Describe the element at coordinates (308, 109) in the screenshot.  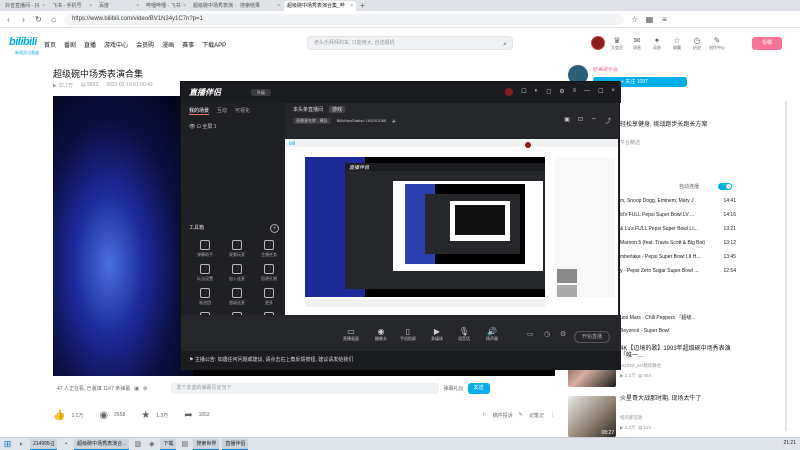
I see `tab-room: 本头条直播间` at that location.